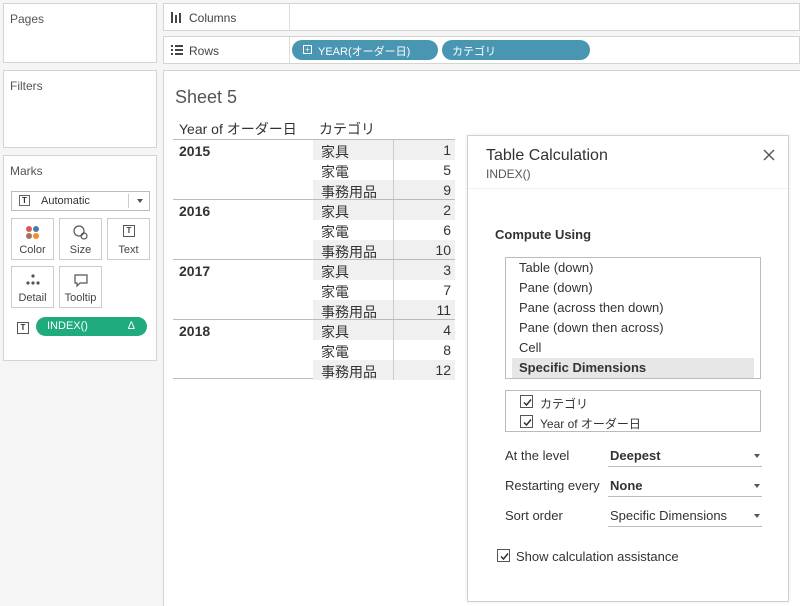 Image resolution: width=800 pixels, height=606 pixels. I want to click on year-group: 2016 家具 2 家電 6 事務用品 10, so click(314, 229).